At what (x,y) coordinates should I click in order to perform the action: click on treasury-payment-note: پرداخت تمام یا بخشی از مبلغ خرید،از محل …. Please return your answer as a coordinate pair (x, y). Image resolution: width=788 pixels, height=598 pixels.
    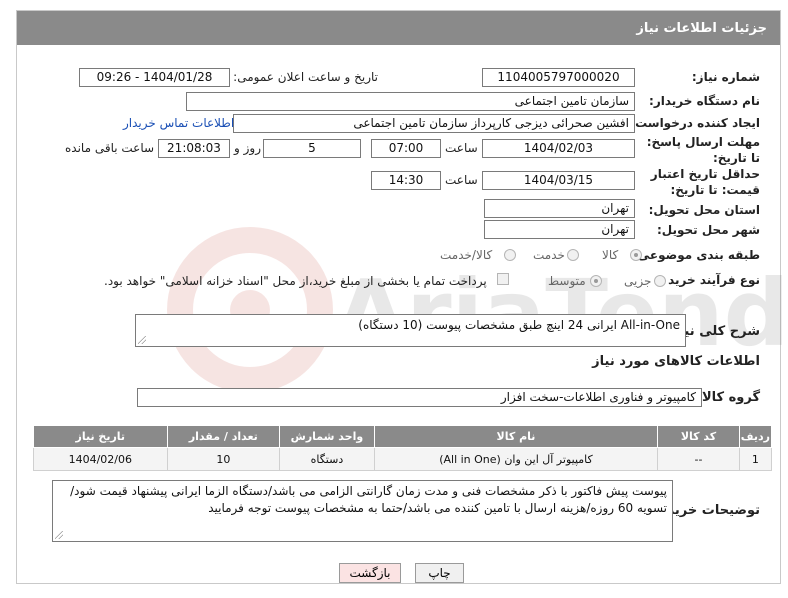
    Looking at the image, I should click on (295, 281).